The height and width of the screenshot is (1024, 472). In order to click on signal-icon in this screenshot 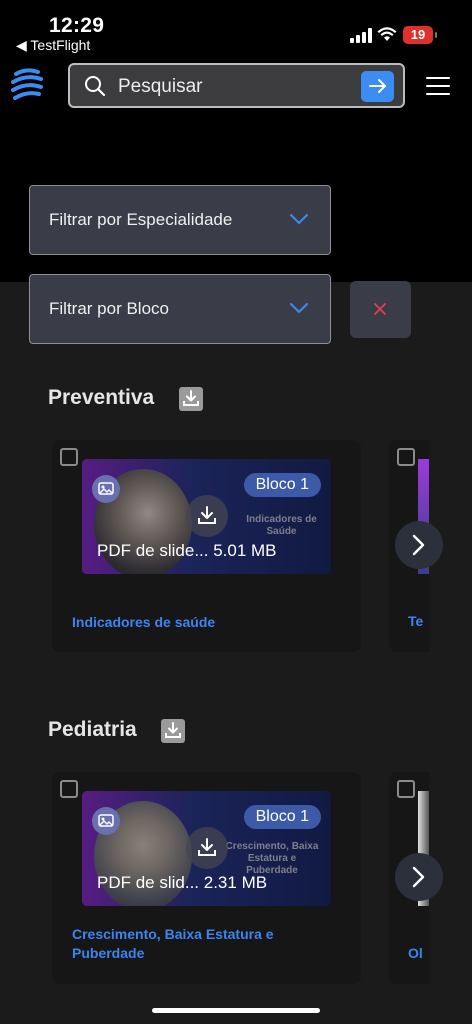, I will do `click(361, 35)`.